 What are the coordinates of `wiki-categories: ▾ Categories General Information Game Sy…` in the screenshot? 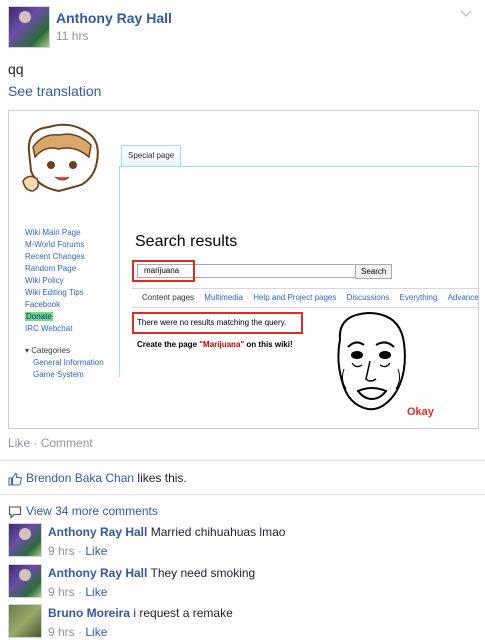 It's located at (64, 363).